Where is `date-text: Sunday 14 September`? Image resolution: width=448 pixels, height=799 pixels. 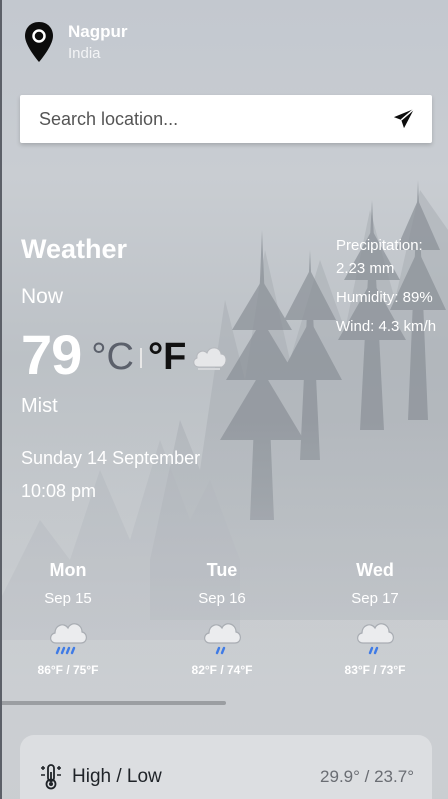
date-text: Sunday 14 September is located at coordinates (111, 458).